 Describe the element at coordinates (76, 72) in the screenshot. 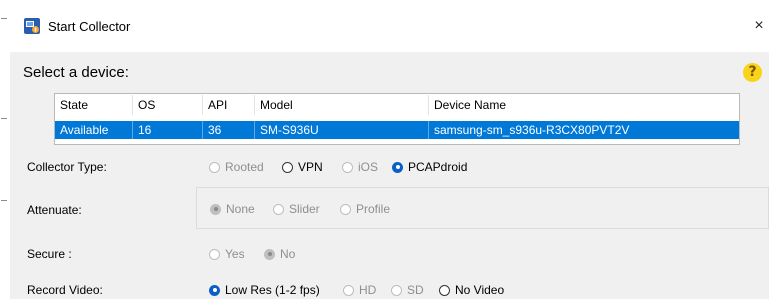

I see `select-device-label: Select a device:` at that location.